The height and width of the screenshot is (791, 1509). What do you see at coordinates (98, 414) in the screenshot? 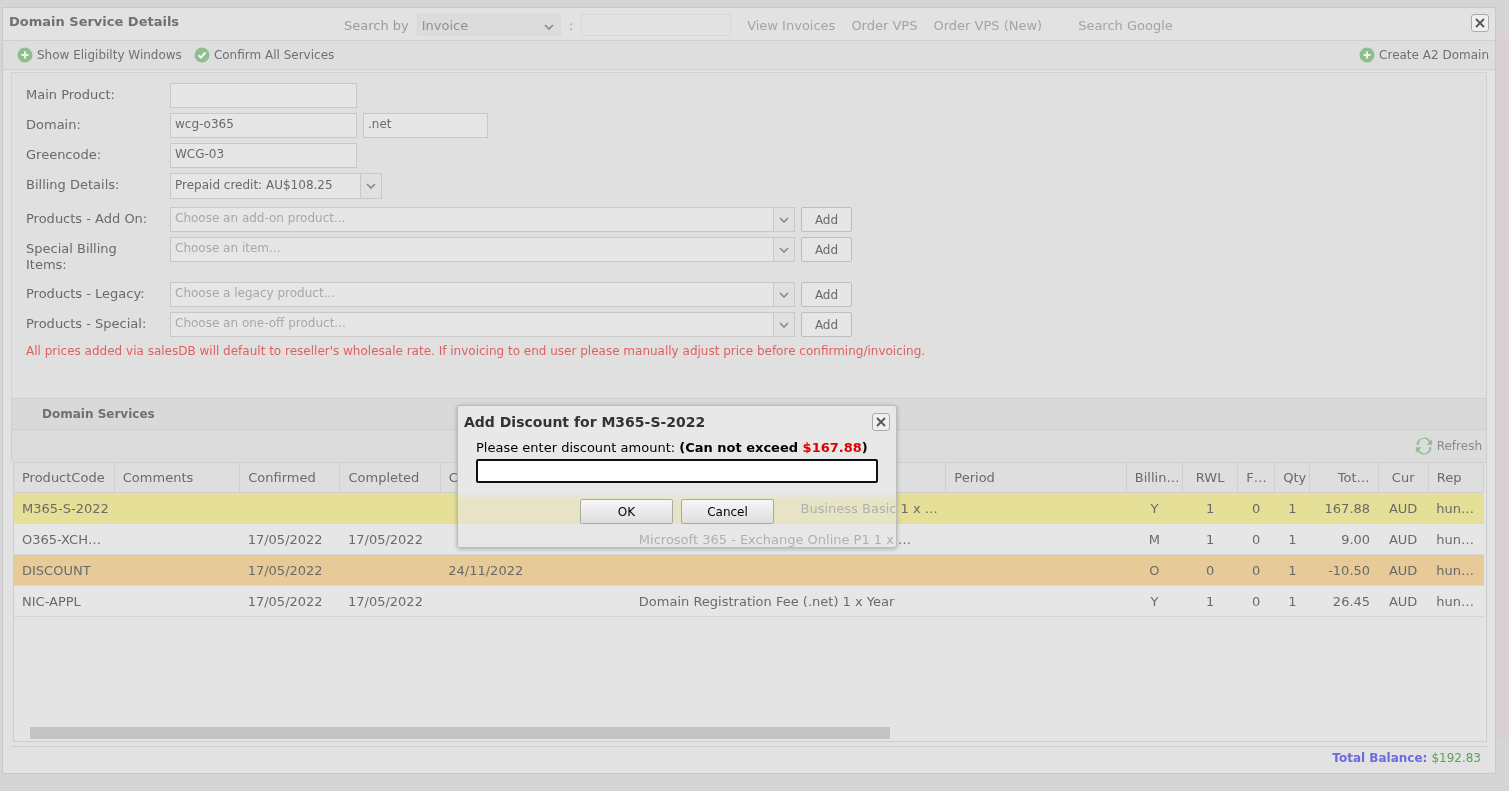
I see `section-title: Domain Services` at bounding box center [98, 414].